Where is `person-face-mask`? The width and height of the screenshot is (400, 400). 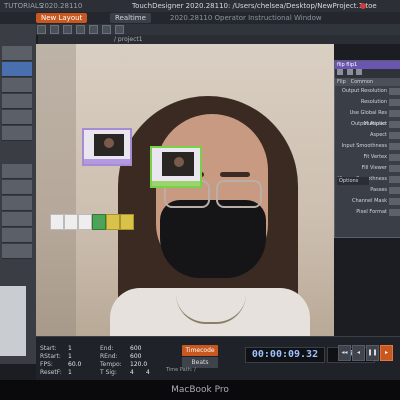
person-face-mask is located at coordinates (213, 239).